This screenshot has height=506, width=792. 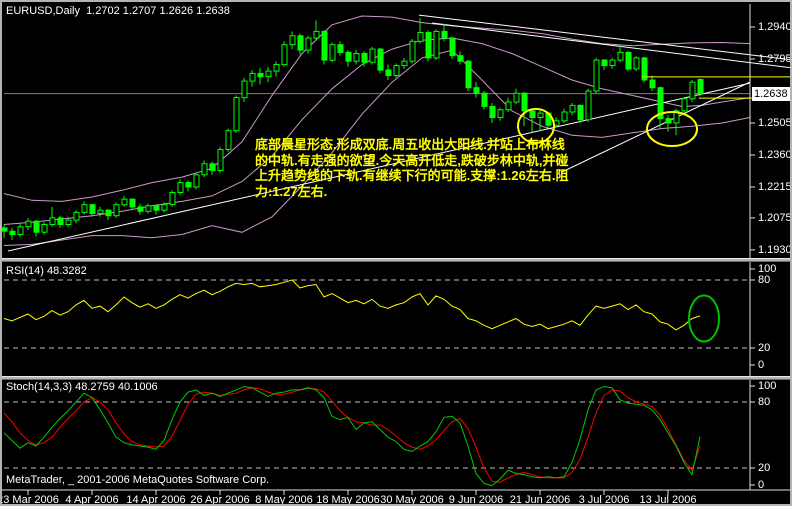 I want to click on price-axis-label: 1.1930, so click(x=775, y=250).